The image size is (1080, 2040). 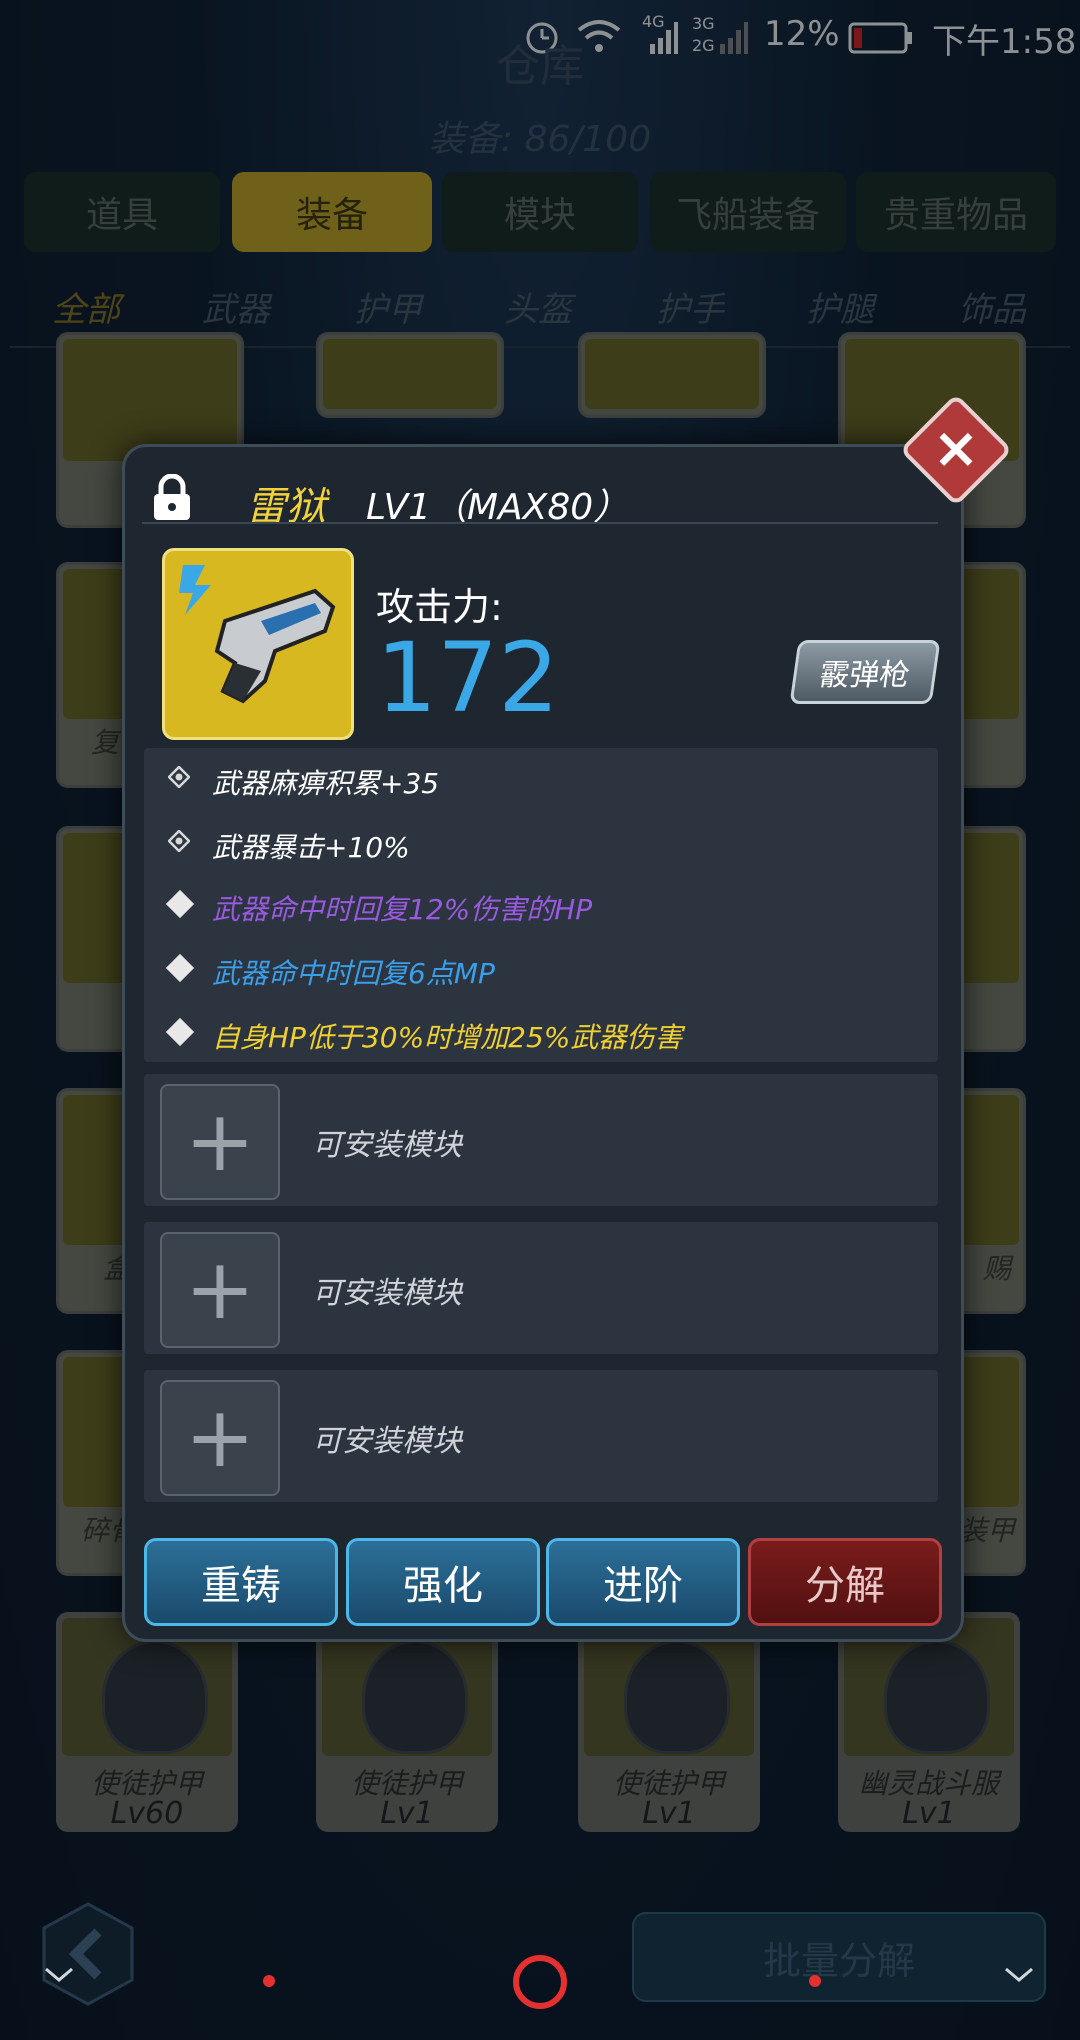 What do you see at coordinates (402, 909) in the screenshot?
I see `stat-line: 武器命中时回复12%伤害的HP` at bounding box center [402, 909].